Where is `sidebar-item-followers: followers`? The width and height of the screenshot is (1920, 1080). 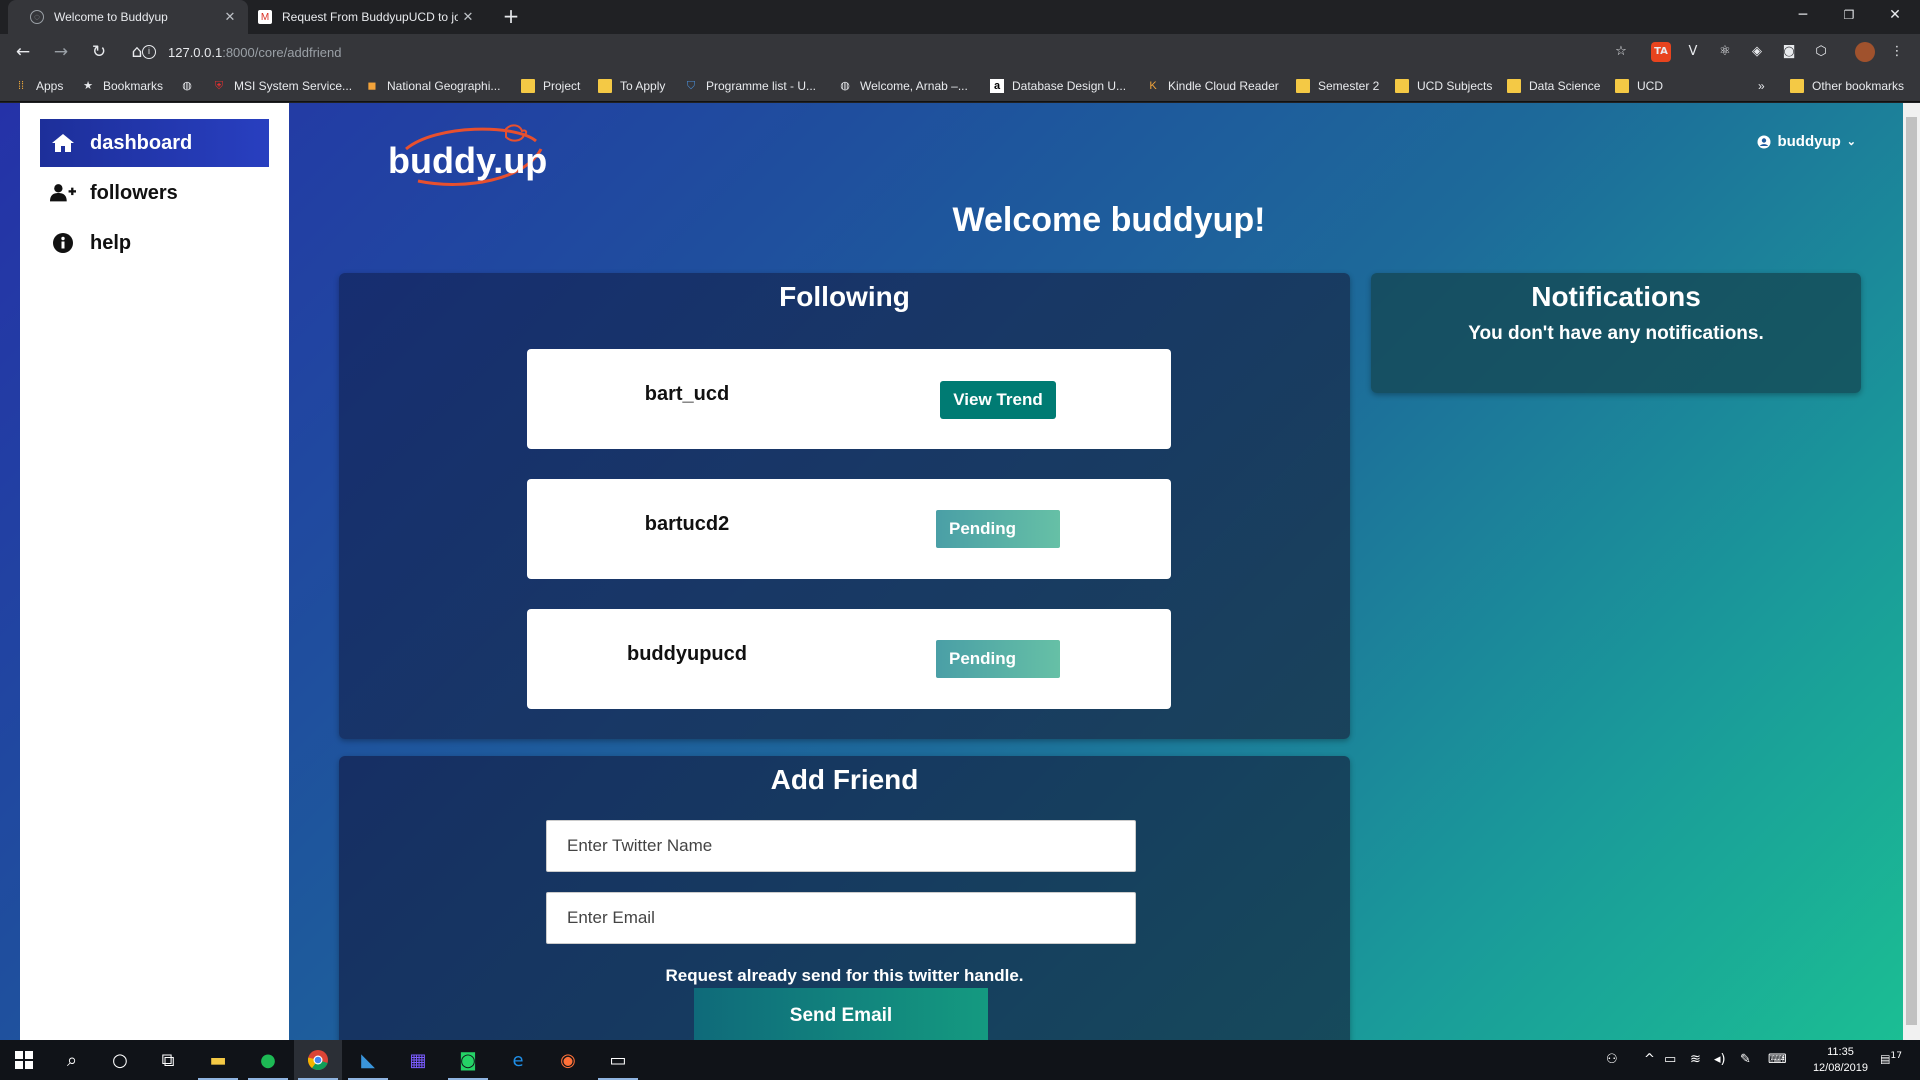
sidebar-item-followers: followers is located at coordinates (154, 193).